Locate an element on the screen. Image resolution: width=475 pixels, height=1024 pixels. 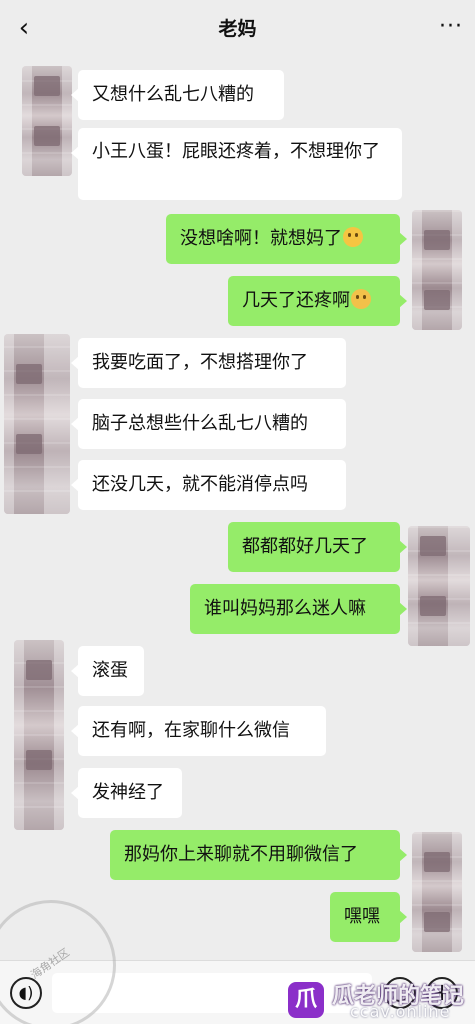
message-bubble-received: 脑子总想些什么乱七八糟的 is located at coordinates (208, 424).